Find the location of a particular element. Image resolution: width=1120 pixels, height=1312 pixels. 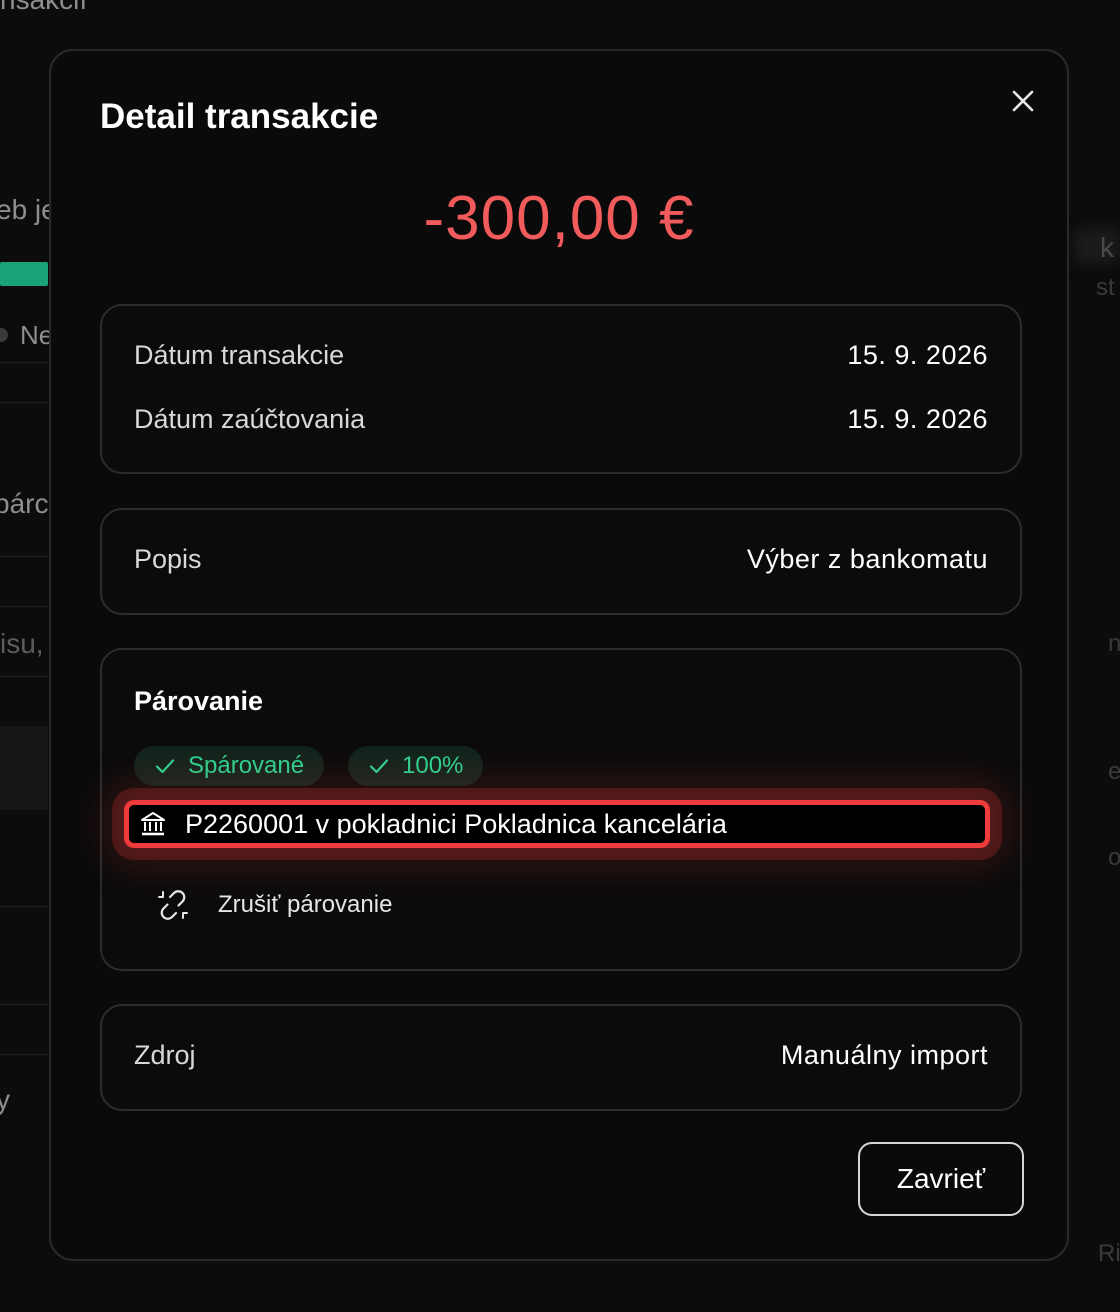

background-text: k is located at coordinates (1107, 247).